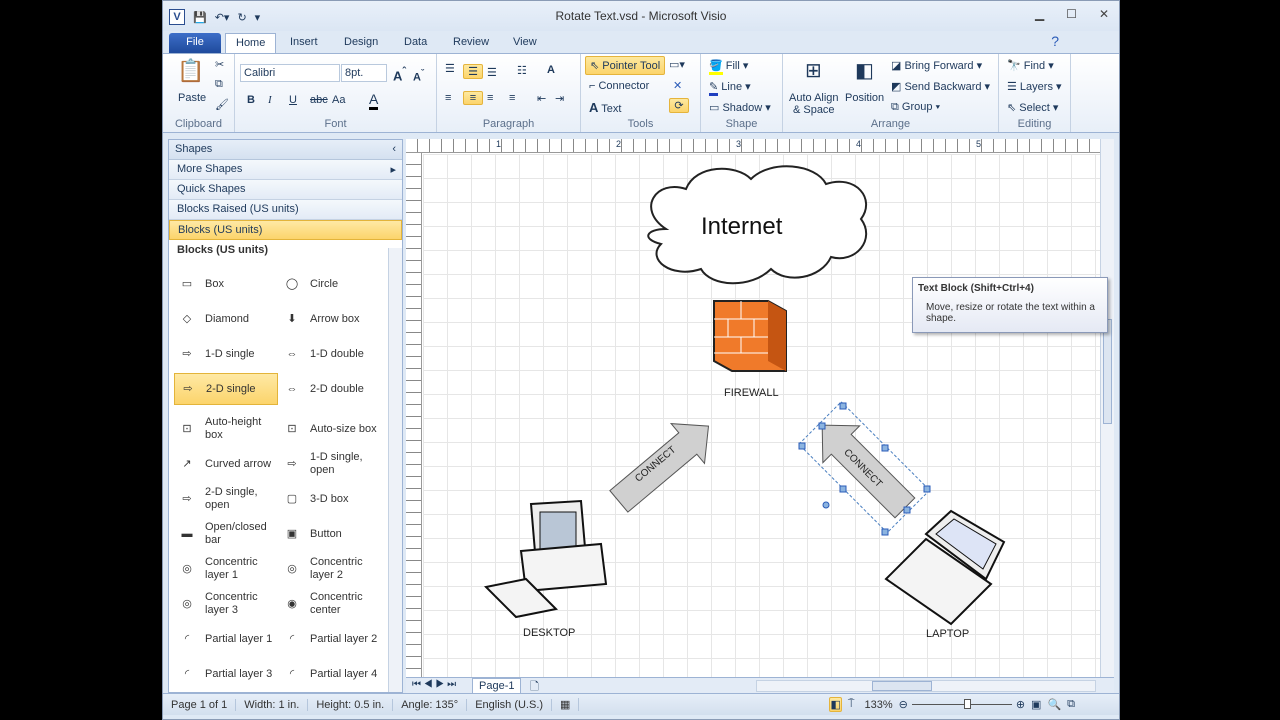  I want to click on shape-item: ◜ Partial layer 1, so click(226, 639).